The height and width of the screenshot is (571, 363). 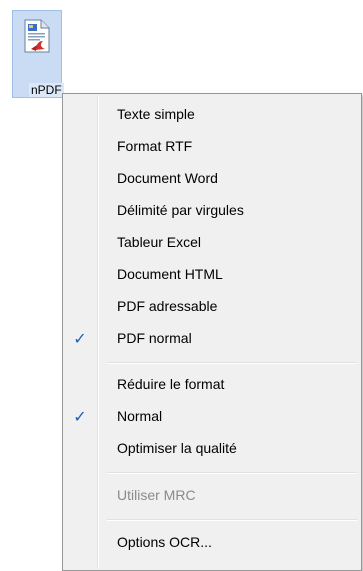 I want to click on menu-item-label: Format RTF, so click(x=155, y=146).